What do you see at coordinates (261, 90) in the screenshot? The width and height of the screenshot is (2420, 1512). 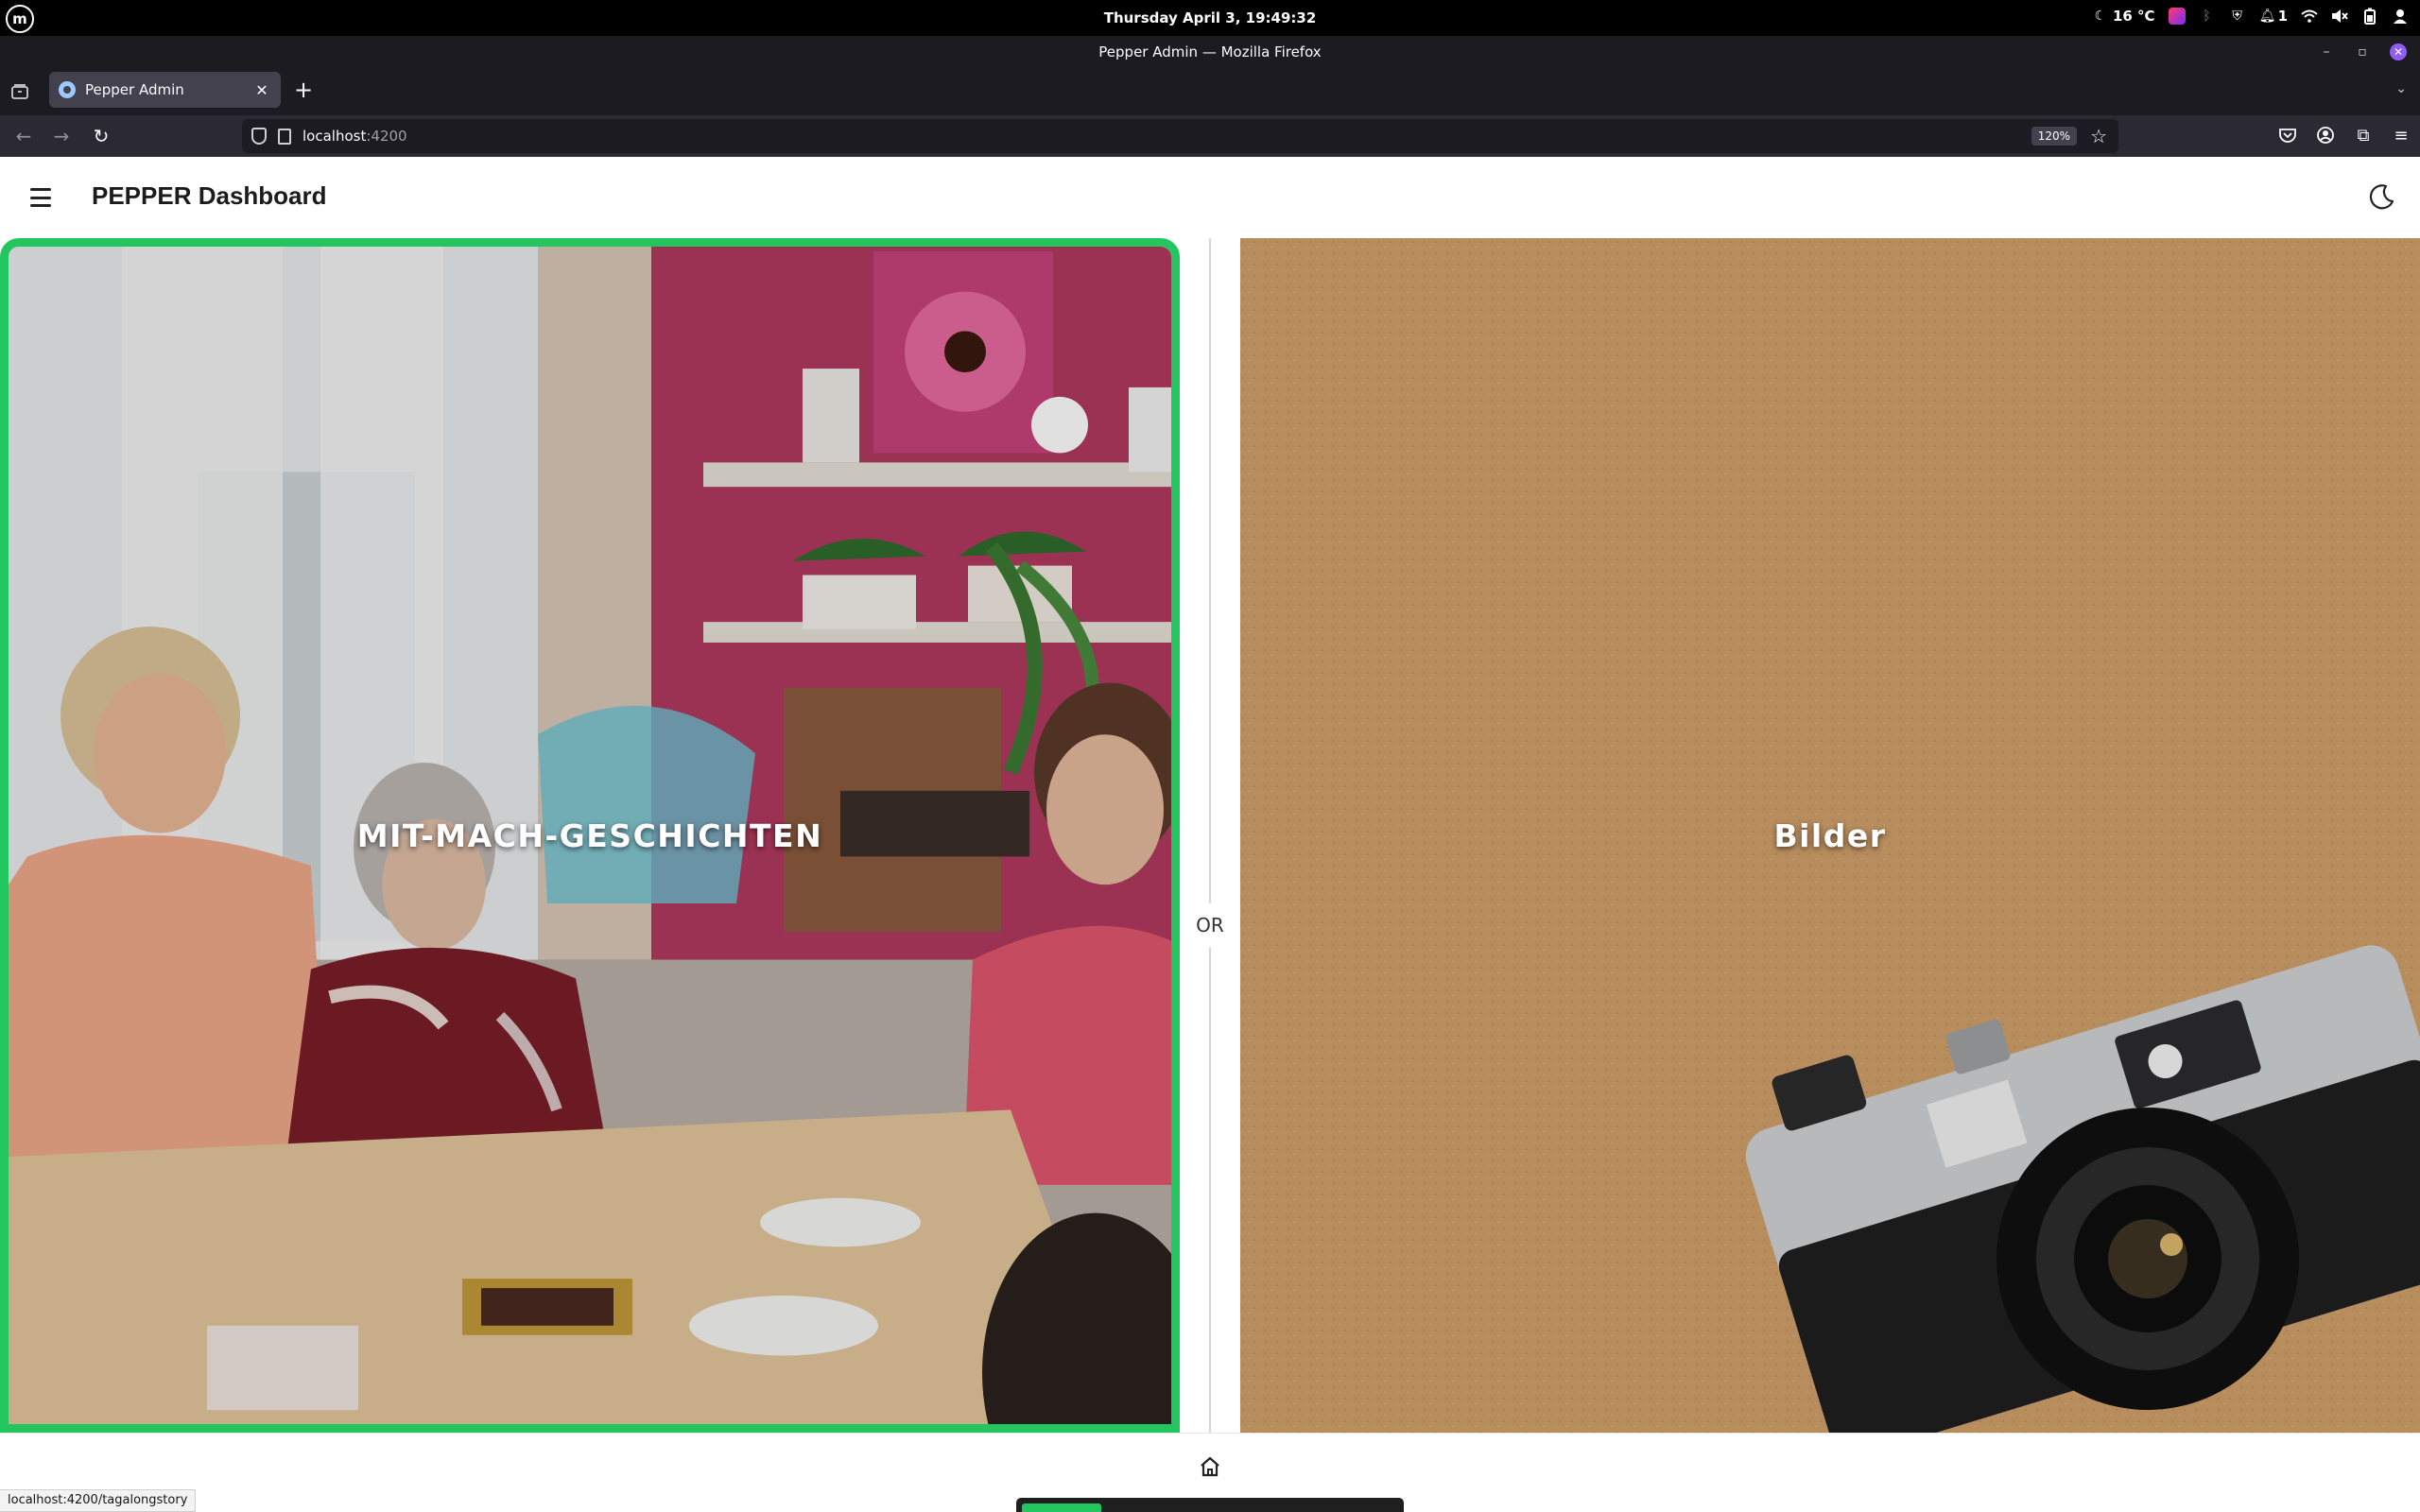 I see `close-tab-icon: ✕` at bounding box center [261, 90].